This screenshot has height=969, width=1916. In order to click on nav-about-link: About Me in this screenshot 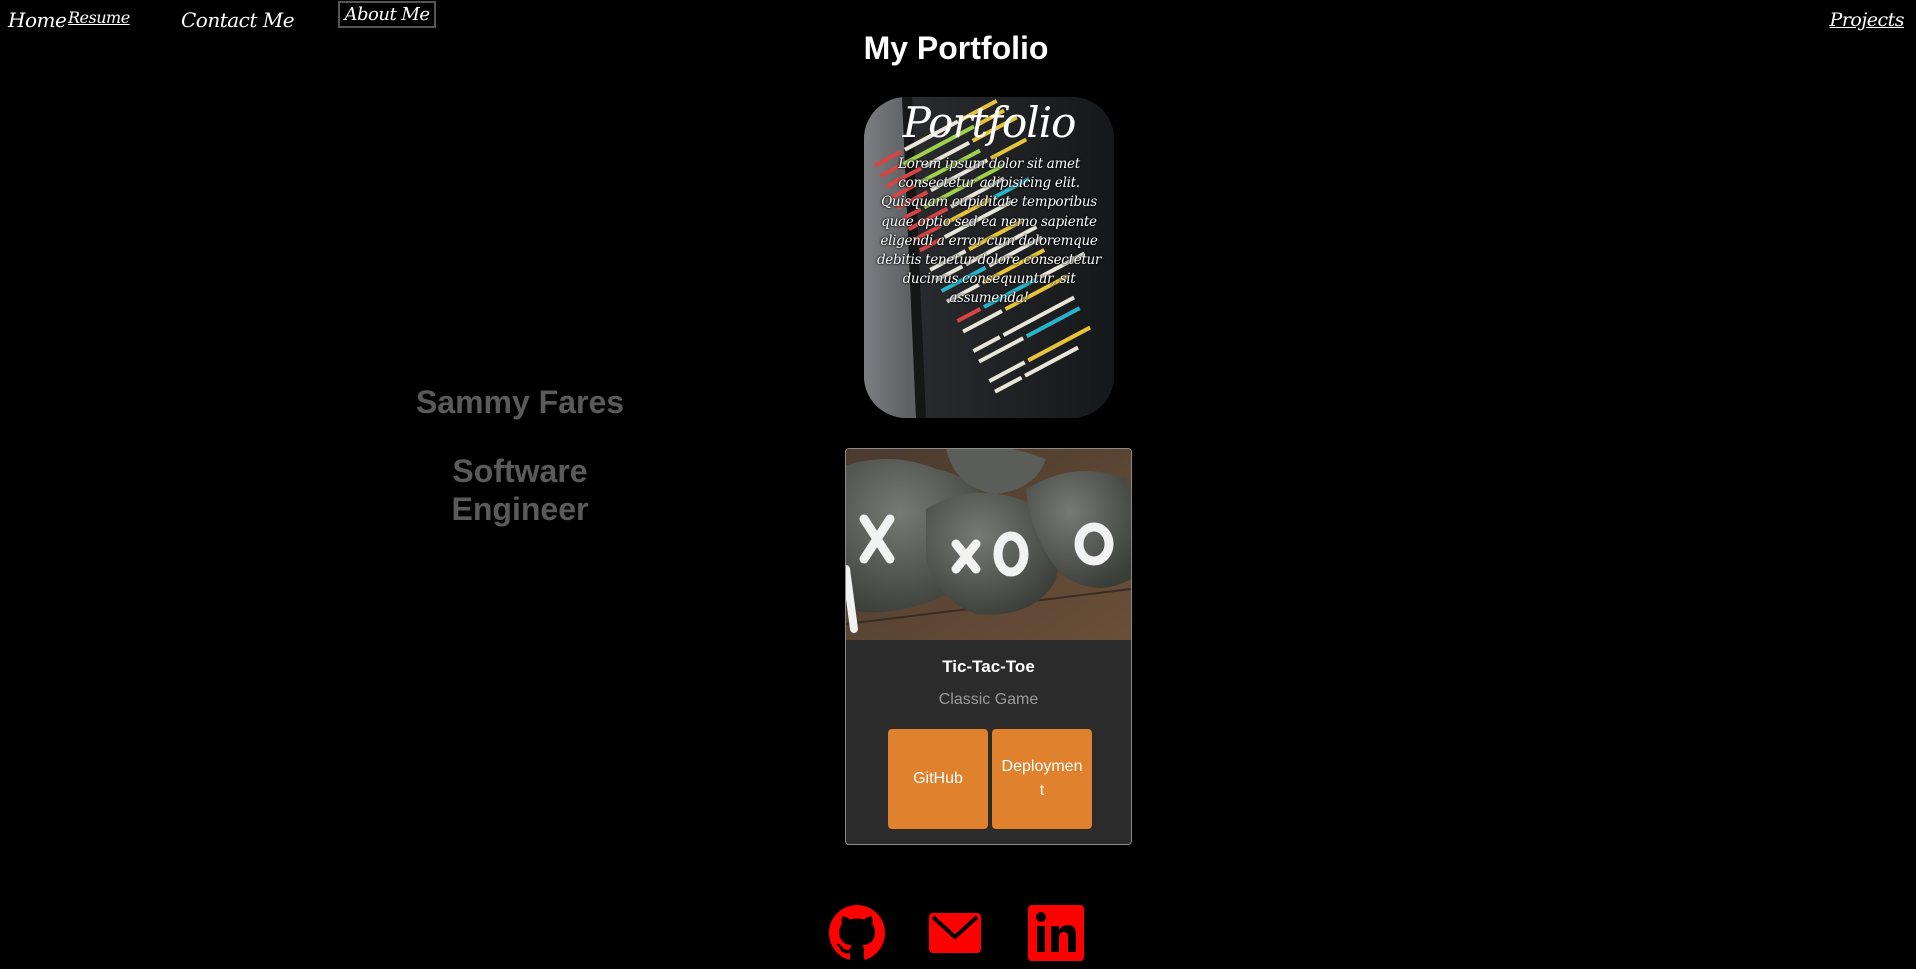, I will do `click(387, 14)`.